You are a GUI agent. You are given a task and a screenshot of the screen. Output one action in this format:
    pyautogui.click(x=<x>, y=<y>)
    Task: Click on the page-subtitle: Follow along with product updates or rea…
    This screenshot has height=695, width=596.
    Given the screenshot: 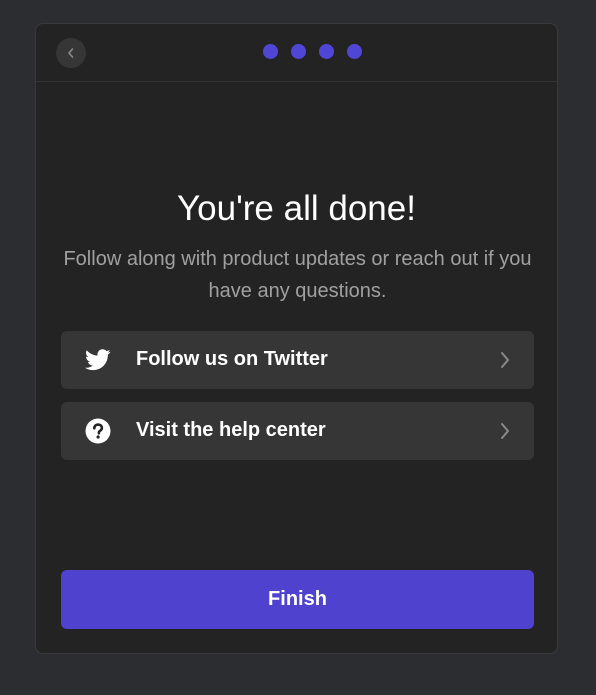 What is the action you would take?
    pyautogui.click(x=297, y=275)
    